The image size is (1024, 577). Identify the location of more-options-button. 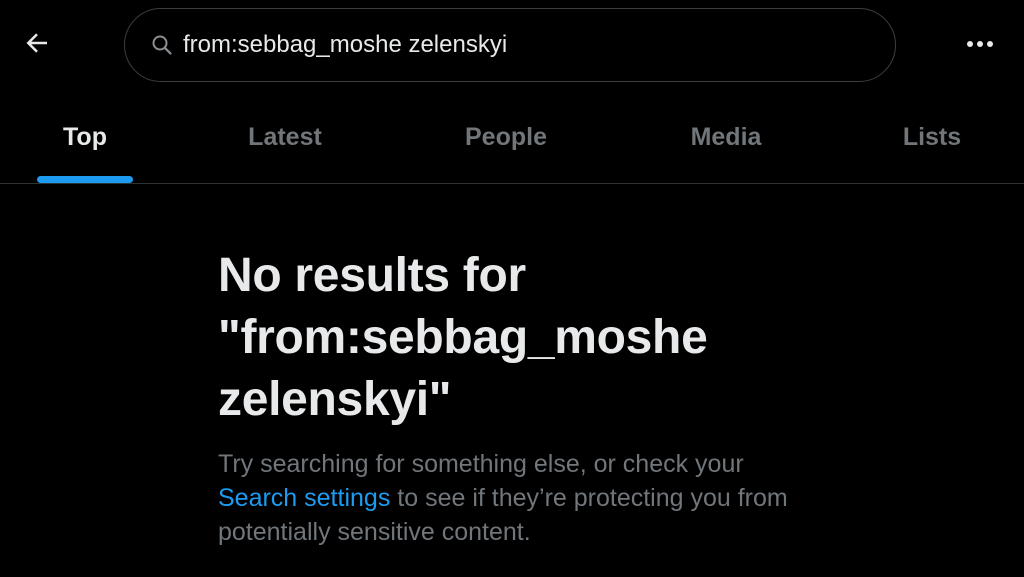
(980, 45).